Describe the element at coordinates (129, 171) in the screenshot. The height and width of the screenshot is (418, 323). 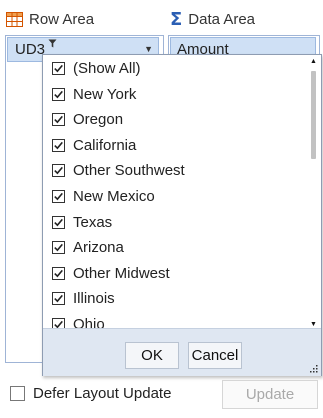
I see `item-label: Other Southwest` at that location.